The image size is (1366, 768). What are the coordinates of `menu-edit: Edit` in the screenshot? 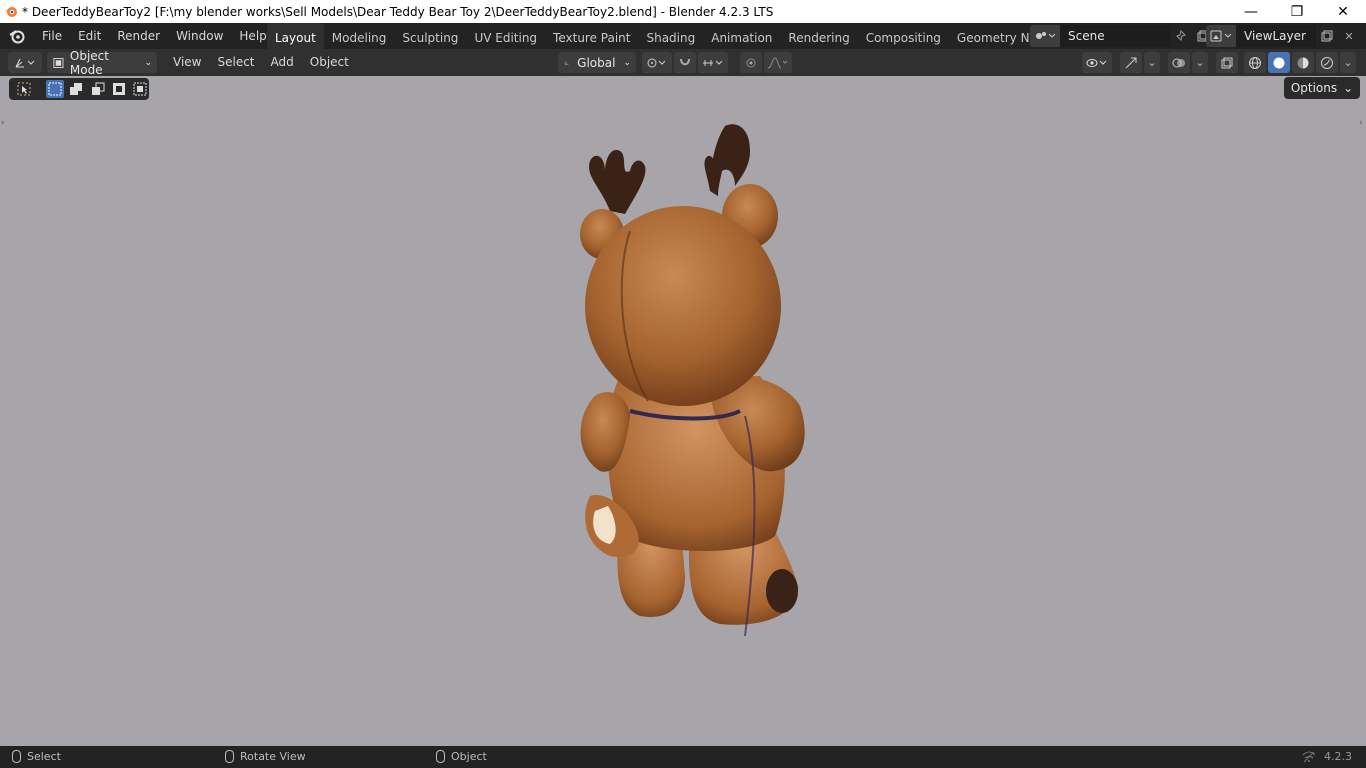 It's located at (89, 36).